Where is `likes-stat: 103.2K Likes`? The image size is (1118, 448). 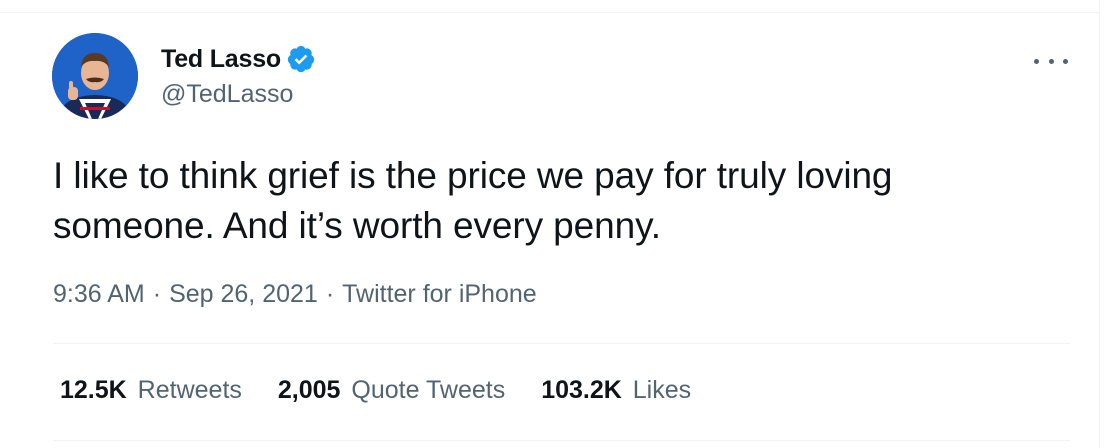 likes-stat: 103.2K Likes is located at coordinates (616, 390).